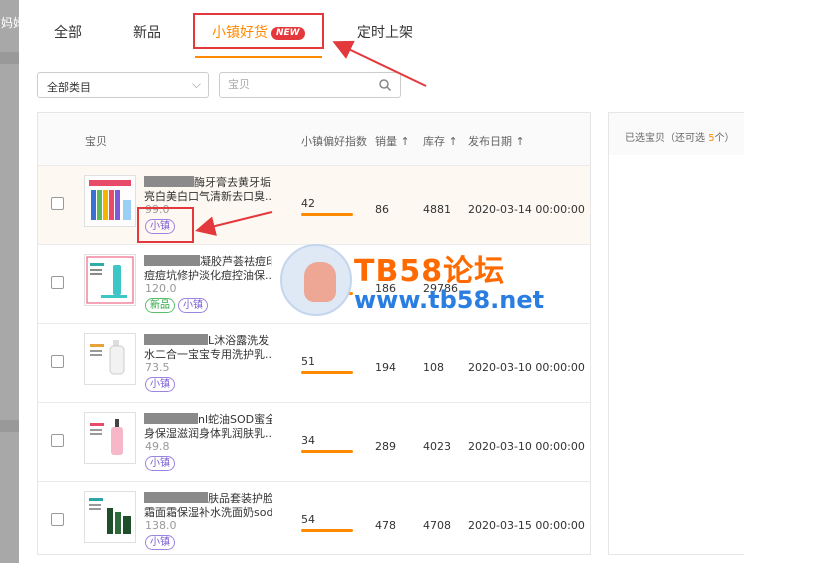 The height and width of the screenshot is (563, 813). Describe the element at coordinates (385, 367) in the screenshot. I see `sales-value: 194` at that location.